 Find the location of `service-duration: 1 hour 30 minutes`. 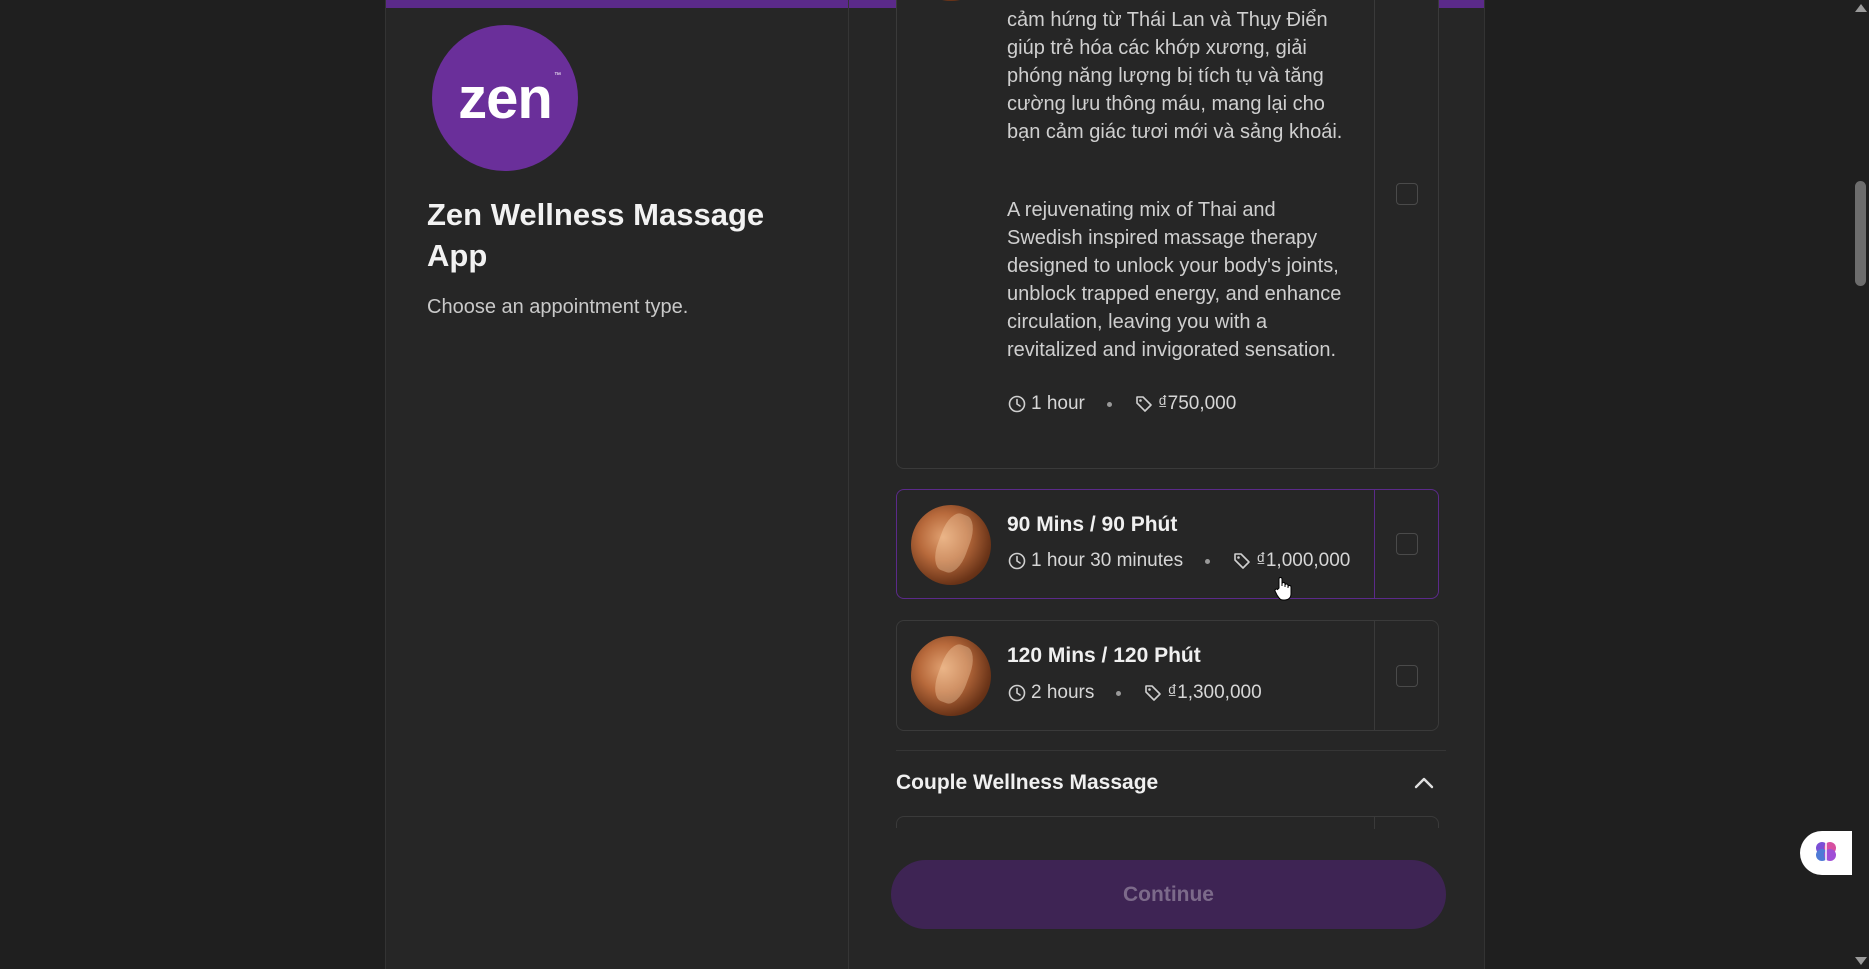

service-duration: 1 hour 30 minutes is located at coordinates (1107, 560).